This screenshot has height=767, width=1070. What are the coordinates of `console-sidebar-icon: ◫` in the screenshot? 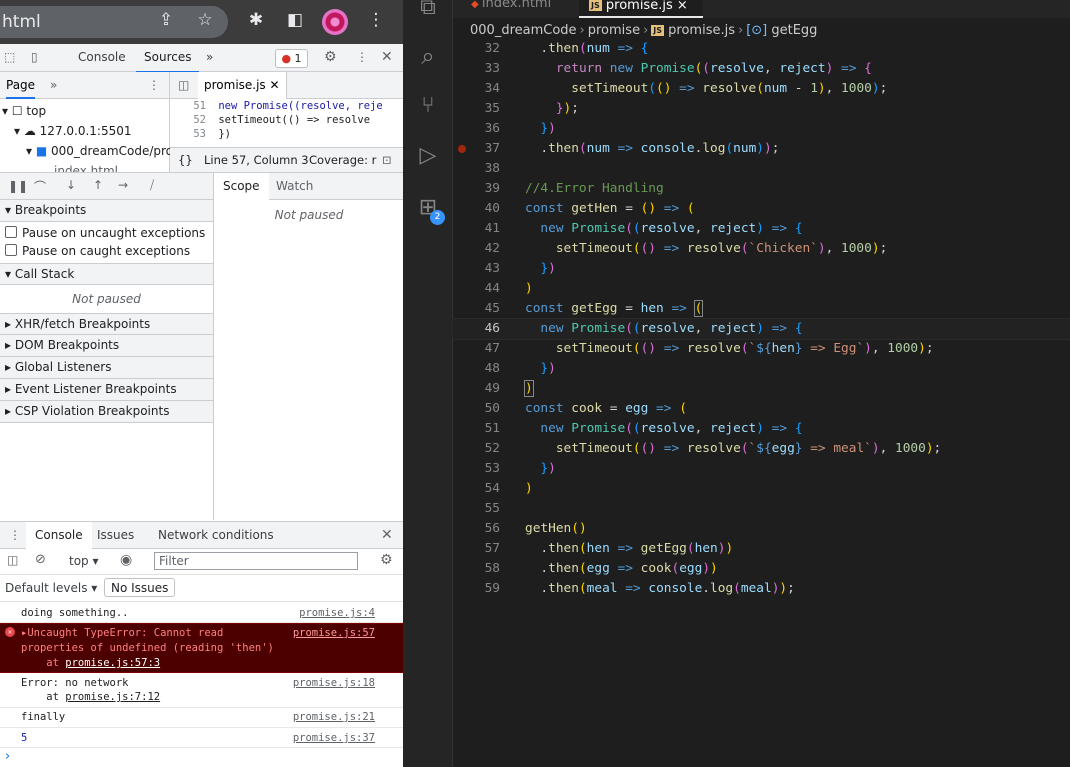 It's located at (12, 560).